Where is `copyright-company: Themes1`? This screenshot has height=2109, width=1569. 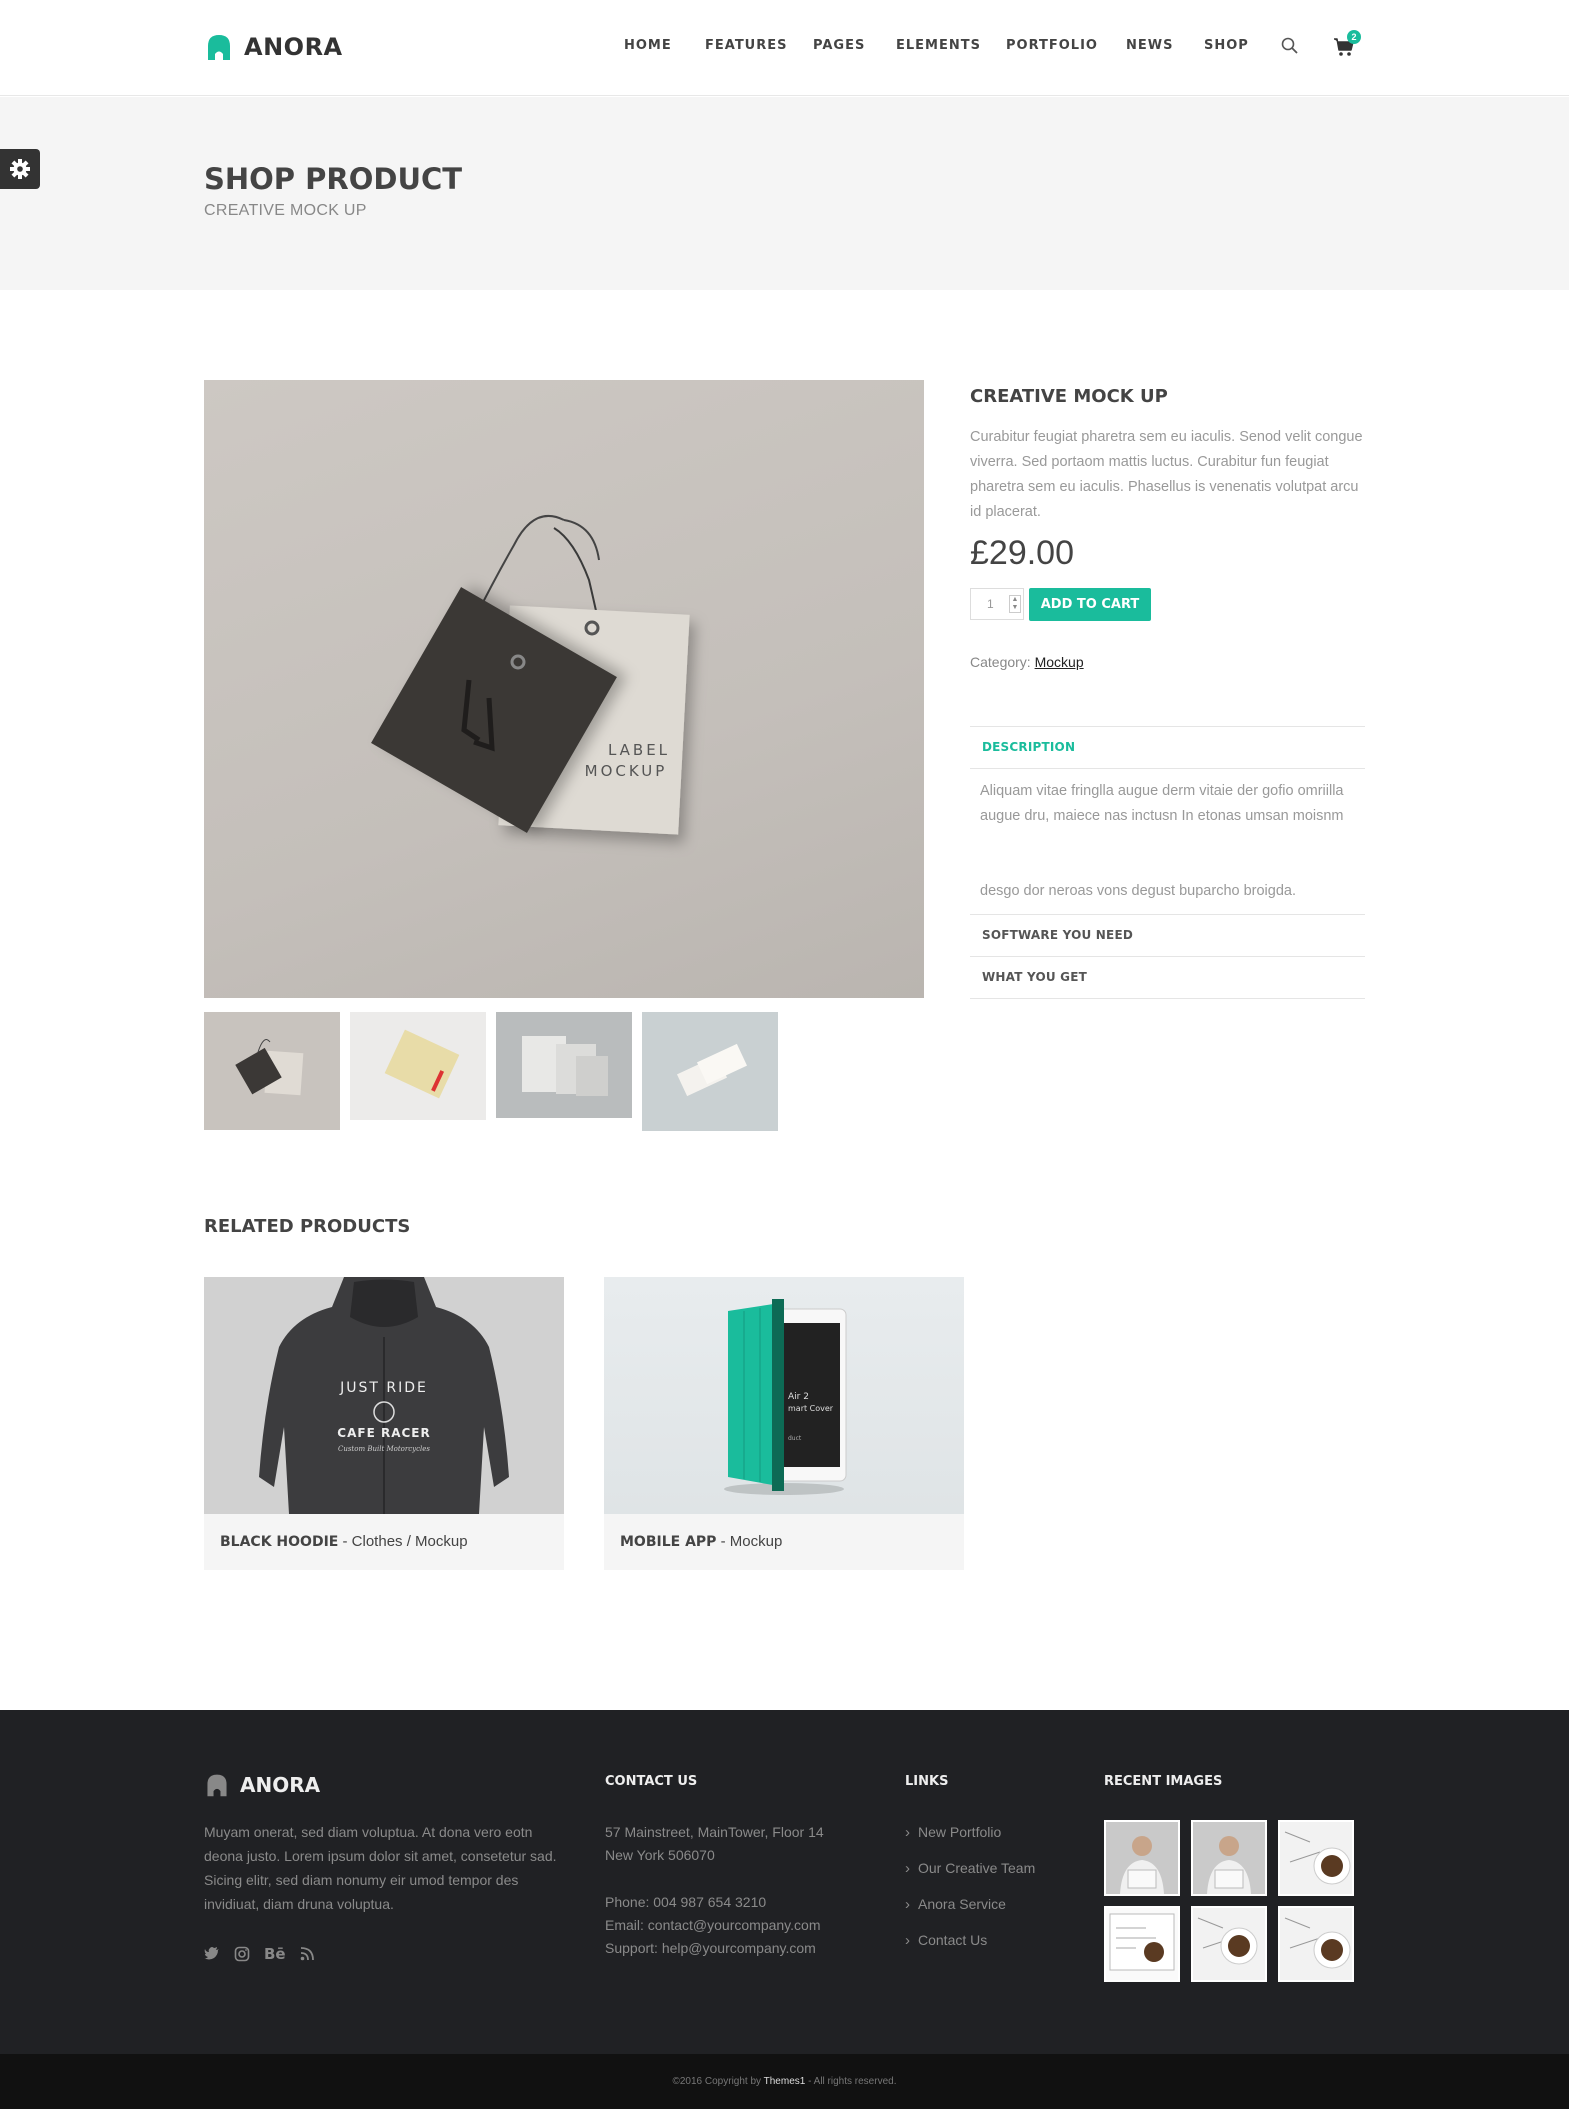
copyright-company: Themes1 is located at coordinates (785, 2081).